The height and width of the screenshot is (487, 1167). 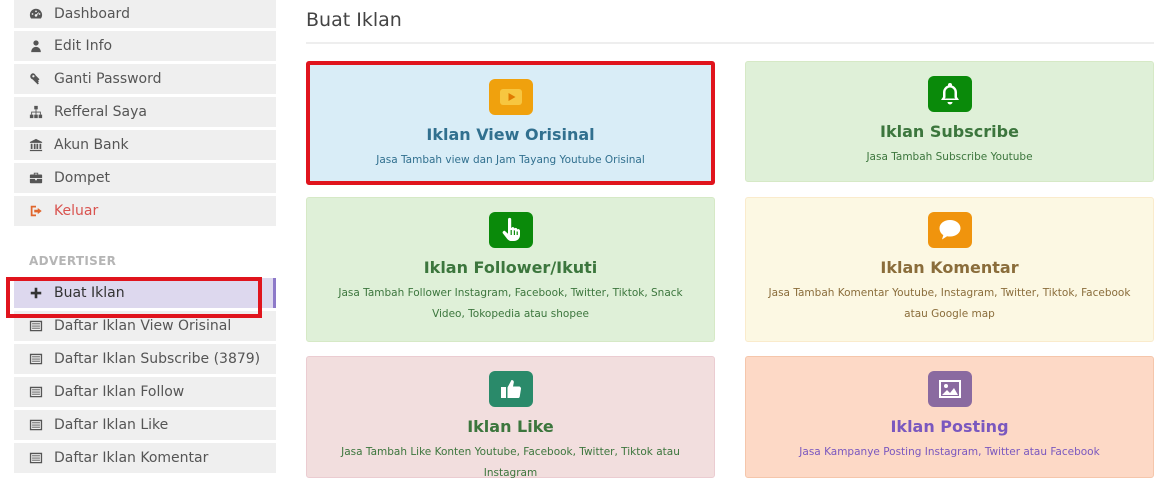 I want to click on card-title: Iklan Follower/Ikuti, so click(x=510, y=267).